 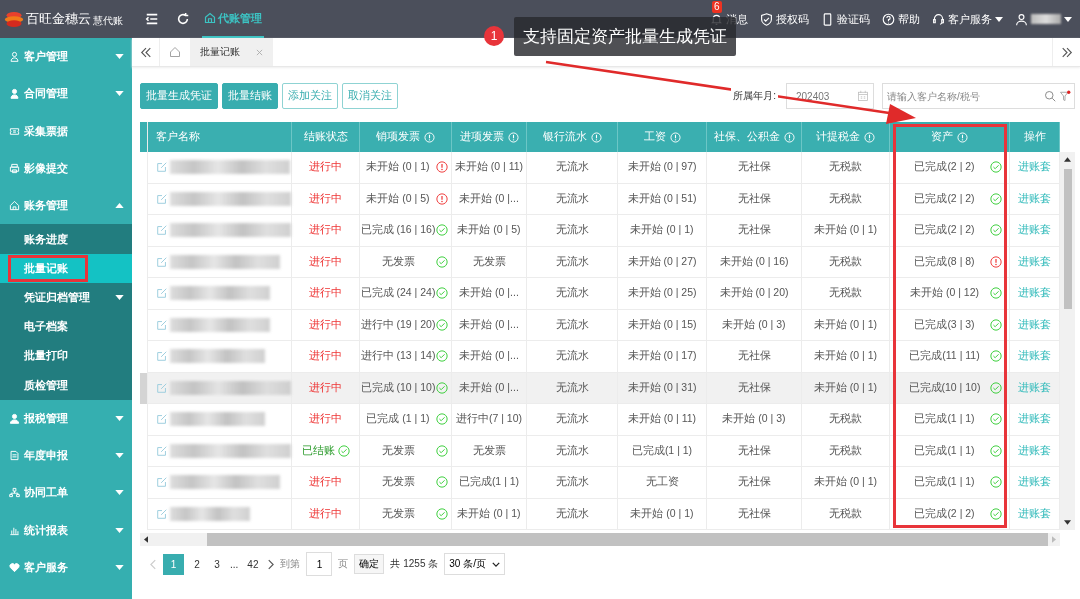 What do you see at coordinates (662, 356) in the screenshot?
I see `table-cell: 未开始 (0 | 17)` at bounding box center [662, 356].